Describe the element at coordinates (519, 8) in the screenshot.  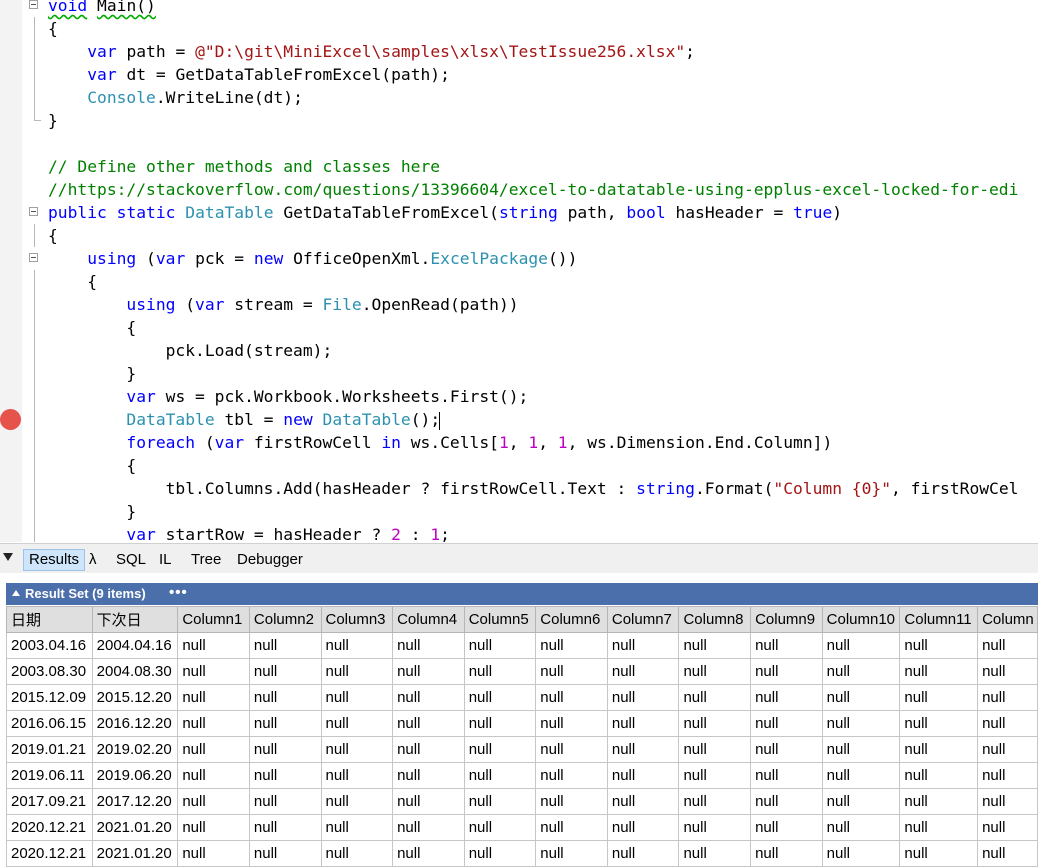
I see `code-line: void Main()` at that location.